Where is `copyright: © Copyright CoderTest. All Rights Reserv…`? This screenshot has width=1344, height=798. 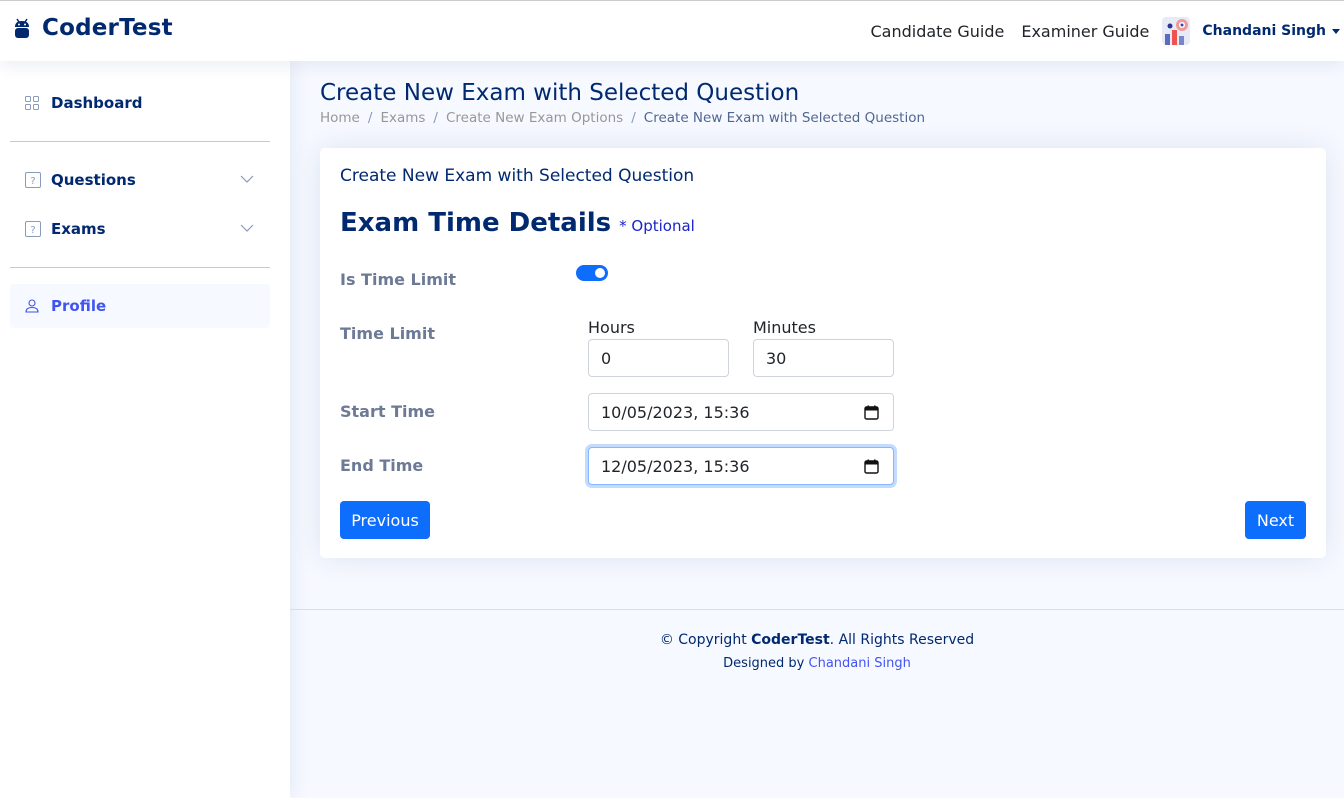 copyright: © Copyright CoderTest. All Rights Reserv… is located at coordinates (817, 640).